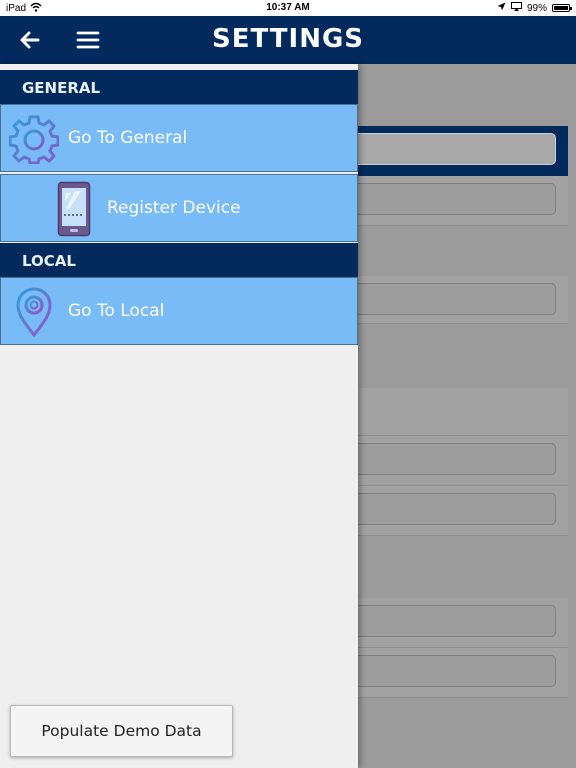  What do you see at coordinates (516, 8) in the screenshot?
I see `screen-mirror-icon` at bounding box center [516, 8].